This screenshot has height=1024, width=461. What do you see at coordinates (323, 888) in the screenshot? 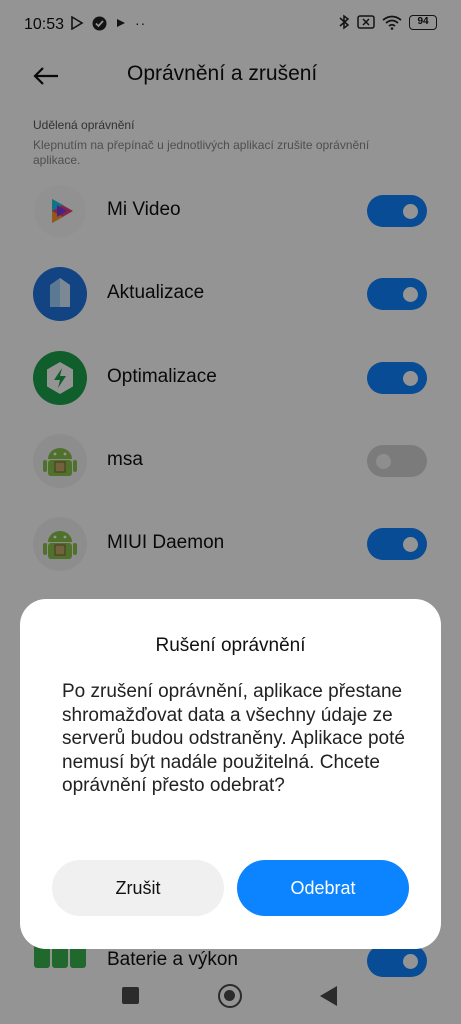
I see `revoke-button: Odebrat` at bounding box center [323, 888].